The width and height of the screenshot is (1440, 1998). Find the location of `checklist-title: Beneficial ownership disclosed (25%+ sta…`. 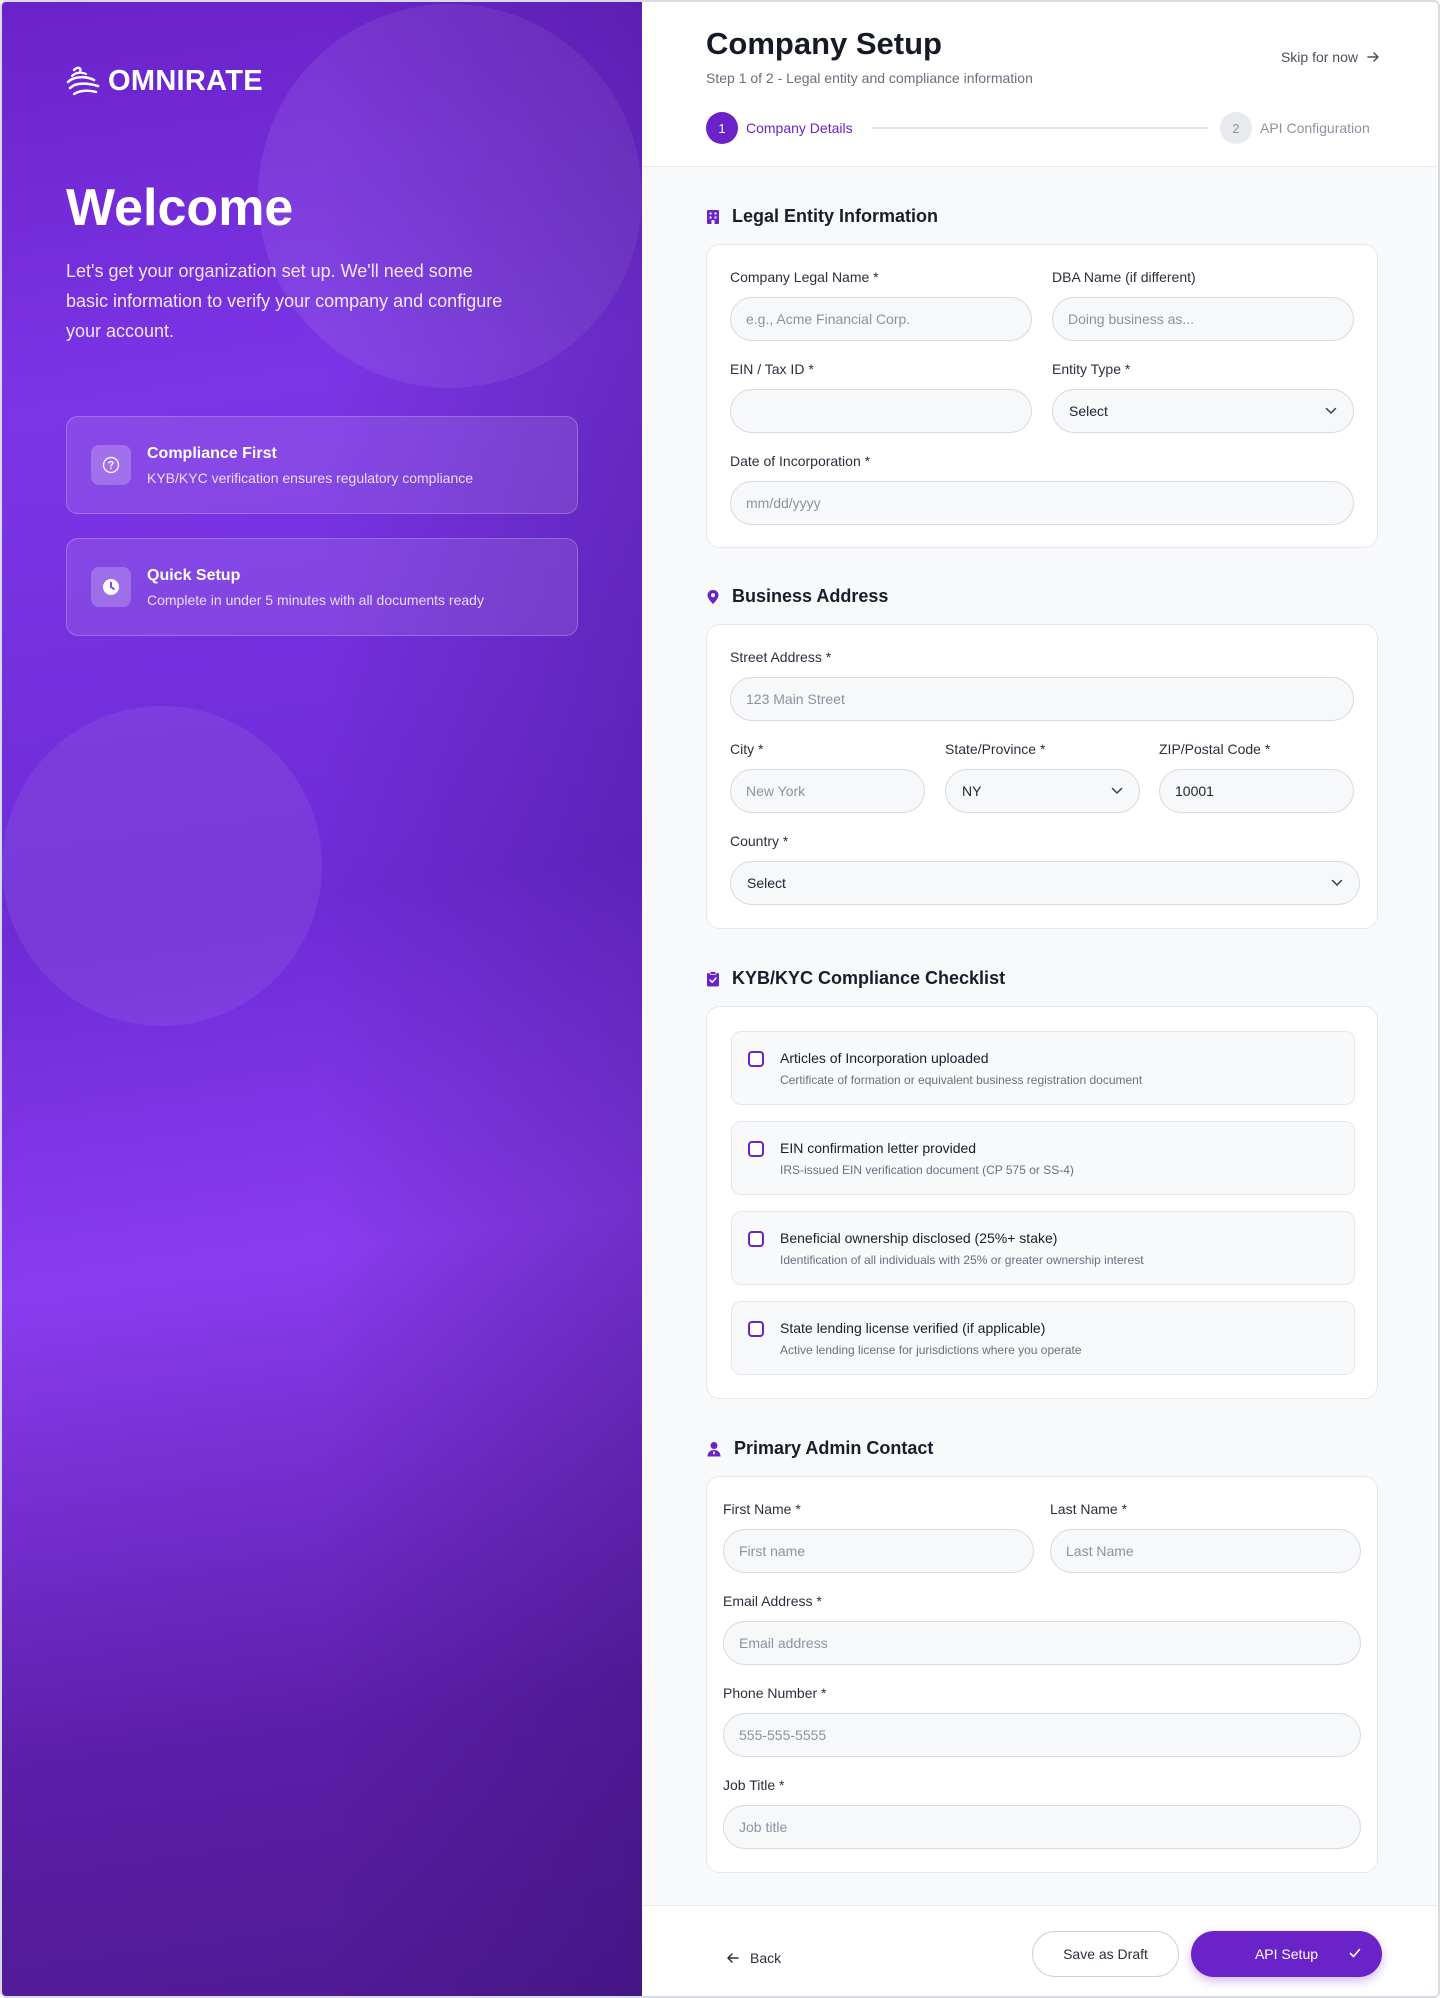

checklist-title: Beneficial ownership disclosed (25%+ sta… is located at coordinates (919, 1238).